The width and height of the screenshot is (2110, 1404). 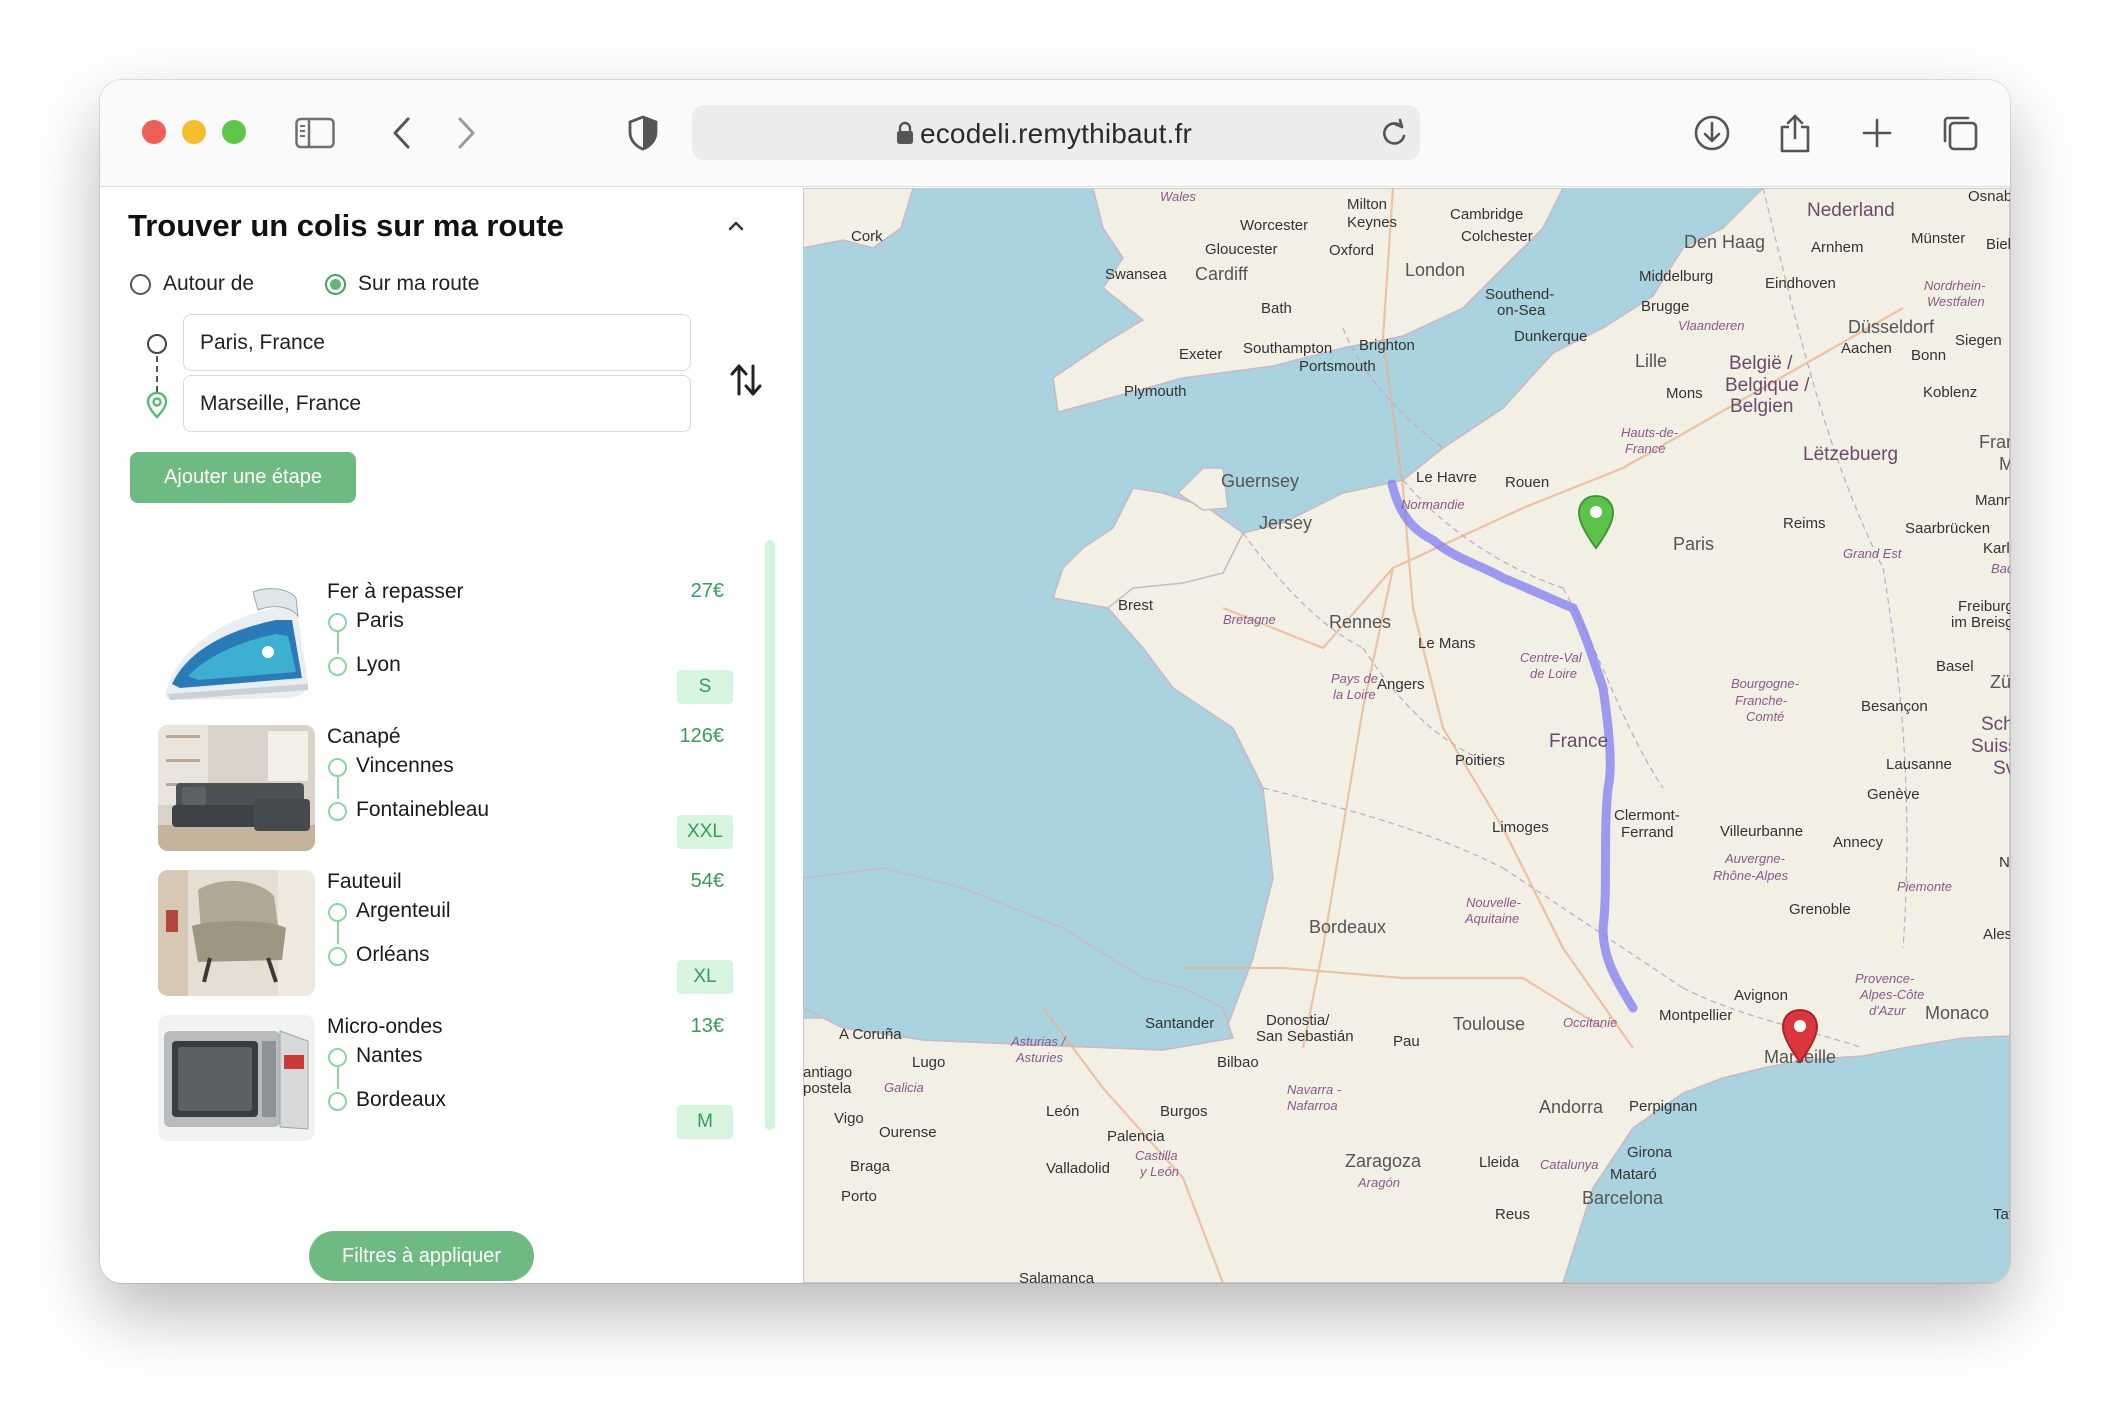 What do you see at coordinates (1765, 716) in the screenshot?
I see `map-label: Comté` at bounding box center [1765, 716].